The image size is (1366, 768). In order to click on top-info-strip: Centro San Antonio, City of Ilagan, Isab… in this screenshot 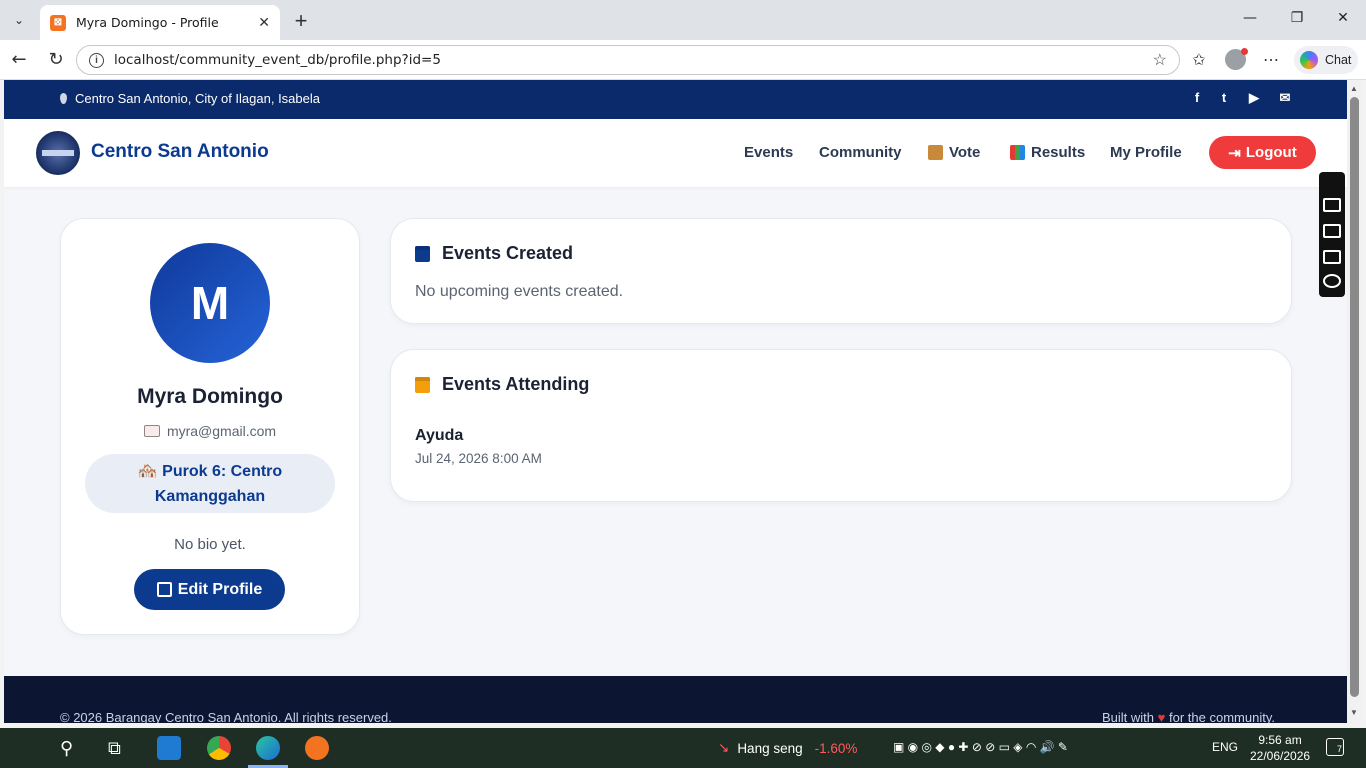, I will do `click(675, 99)`.